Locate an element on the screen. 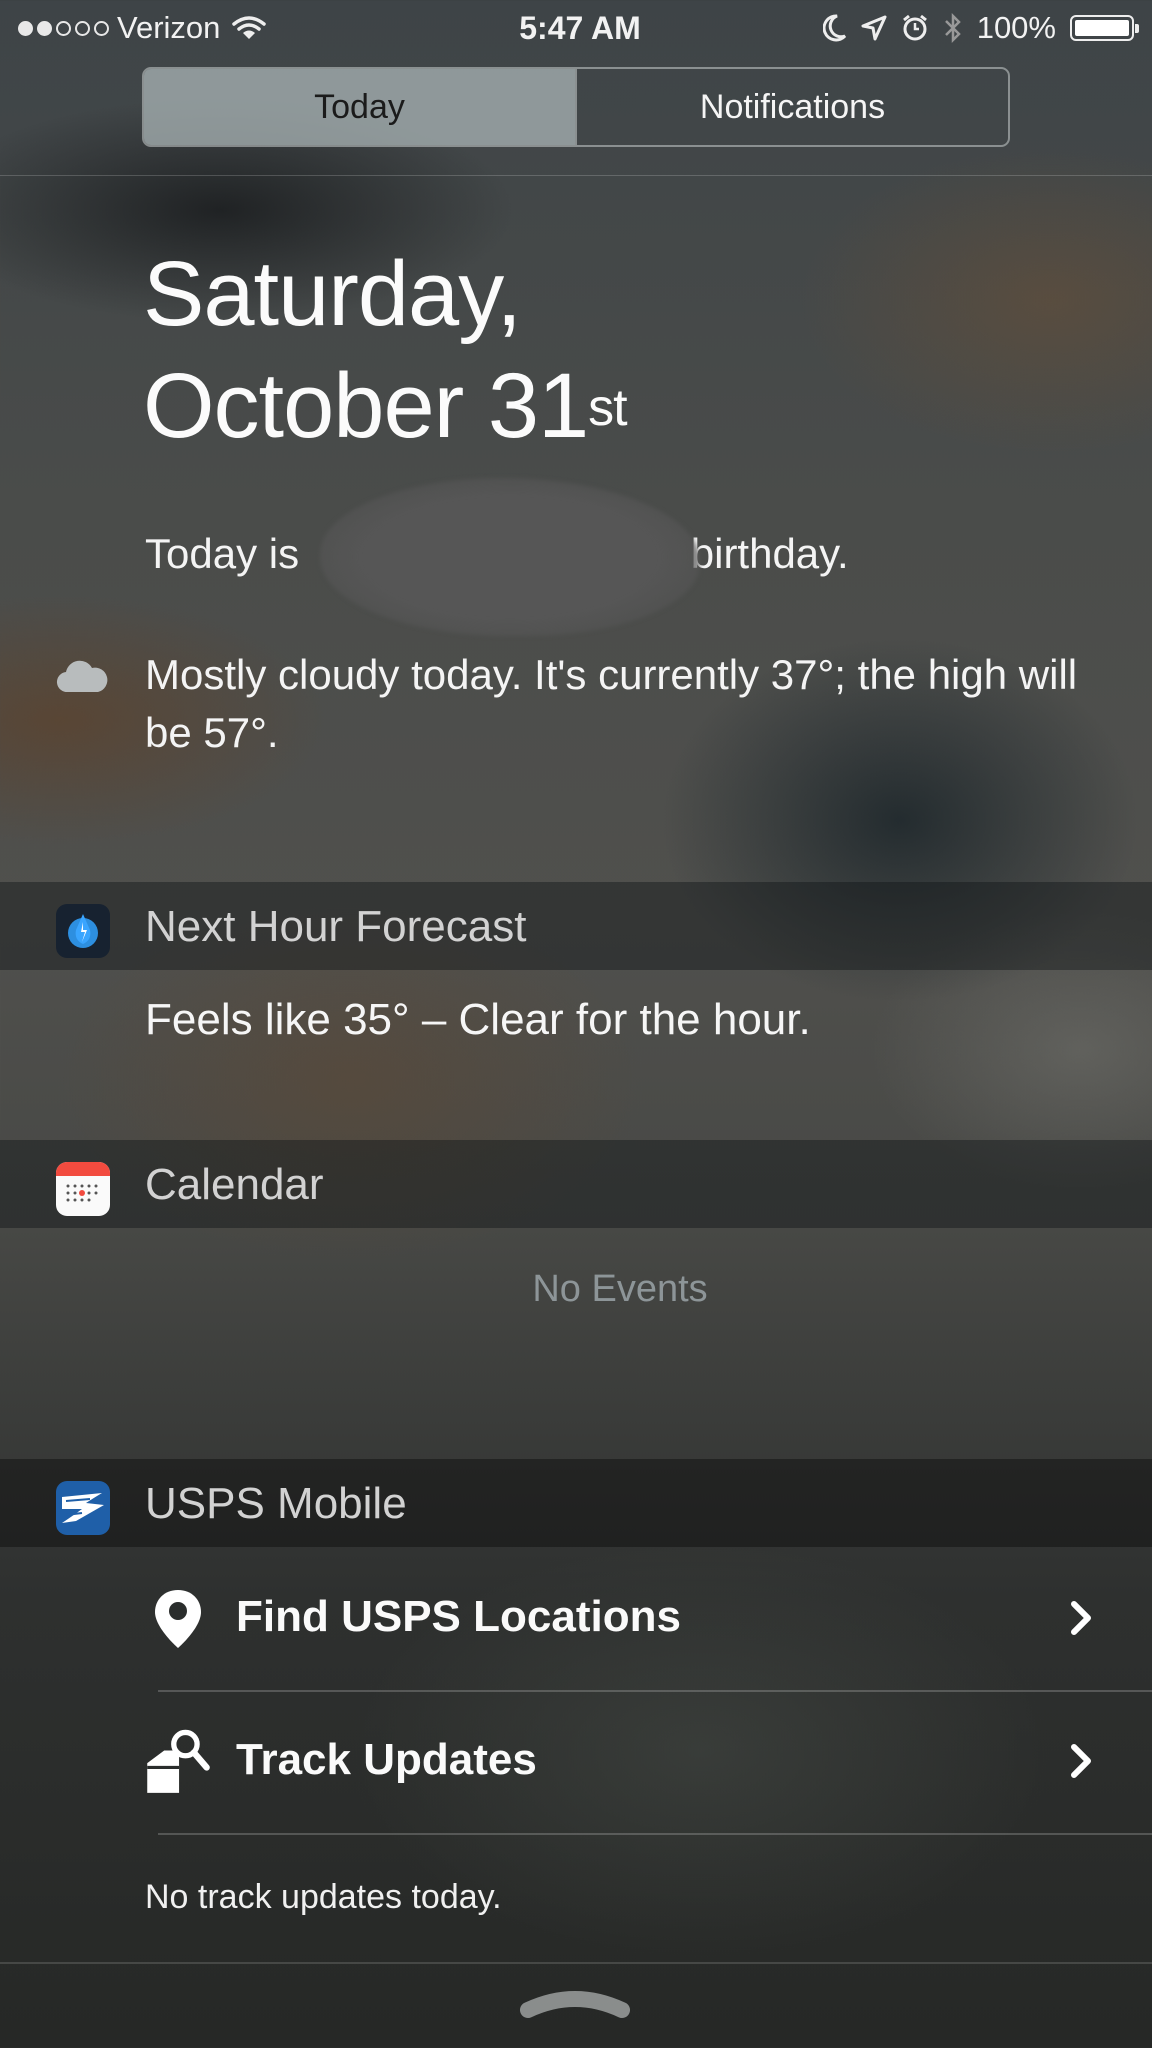 The image size is (1152, 2048). widget-header-usps: USPS Mobile is located at coordinates (576, 1503).